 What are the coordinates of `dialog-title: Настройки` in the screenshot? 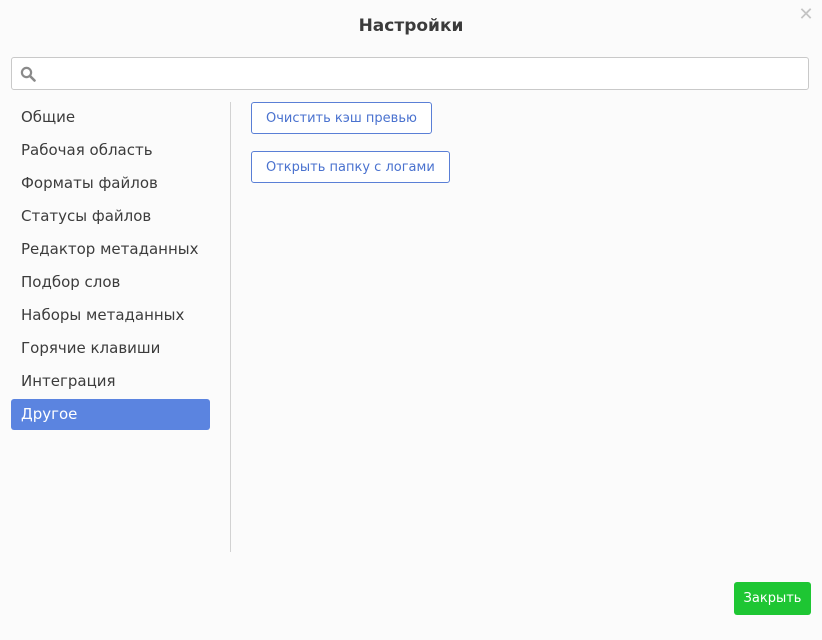 It's located at (411, 26).